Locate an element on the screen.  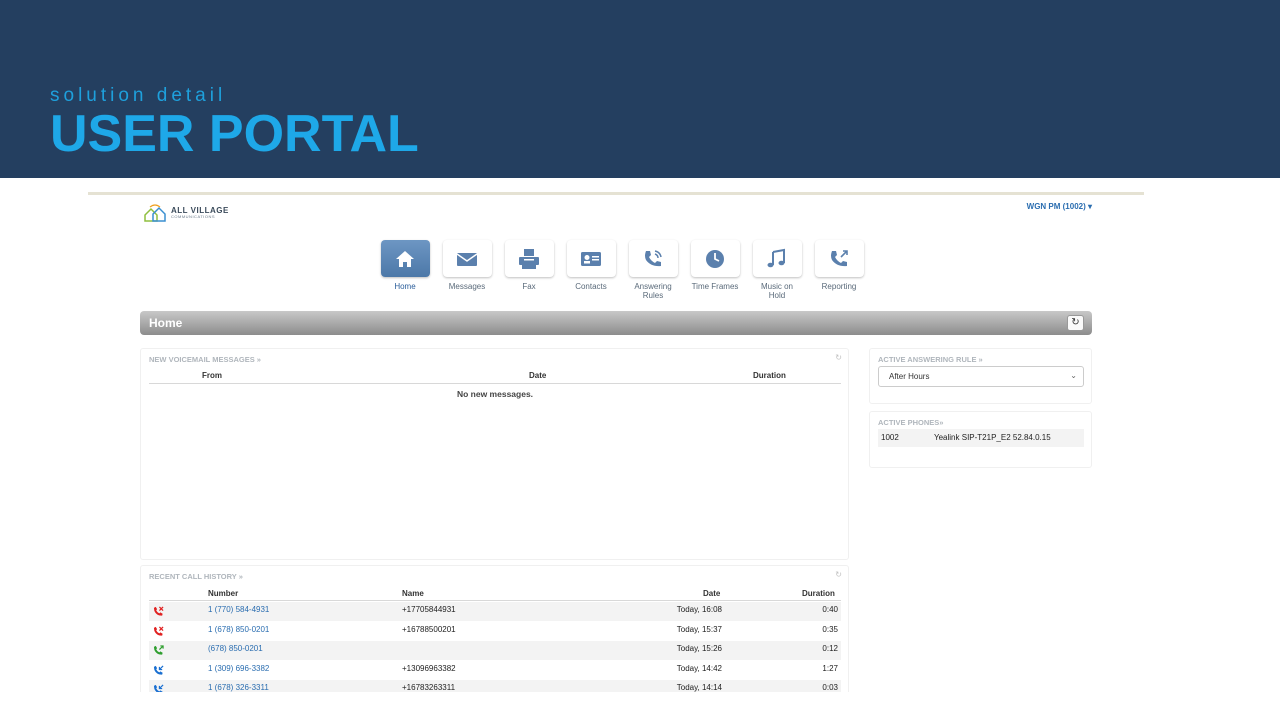
answering-rule-select: After Hours ⌄ is located at coordinates (981, 376).